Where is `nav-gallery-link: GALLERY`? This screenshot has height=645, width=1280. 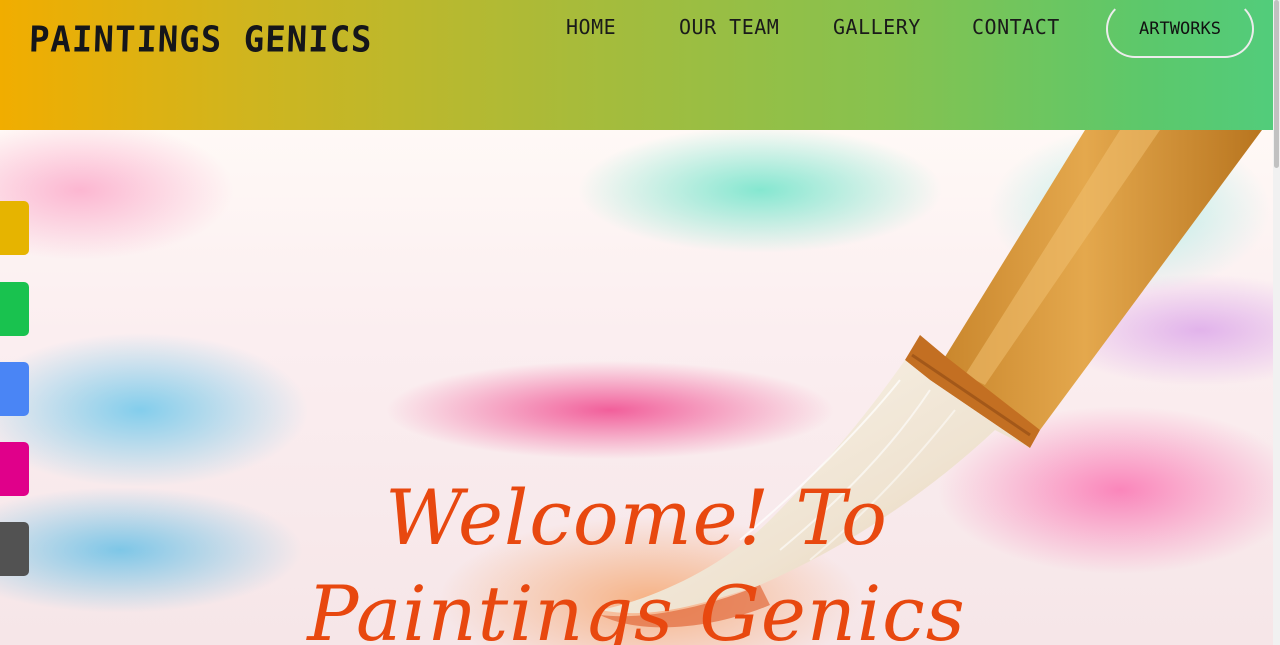
nav-gallery-link: GALLERY is located at coordinates (877, 27).